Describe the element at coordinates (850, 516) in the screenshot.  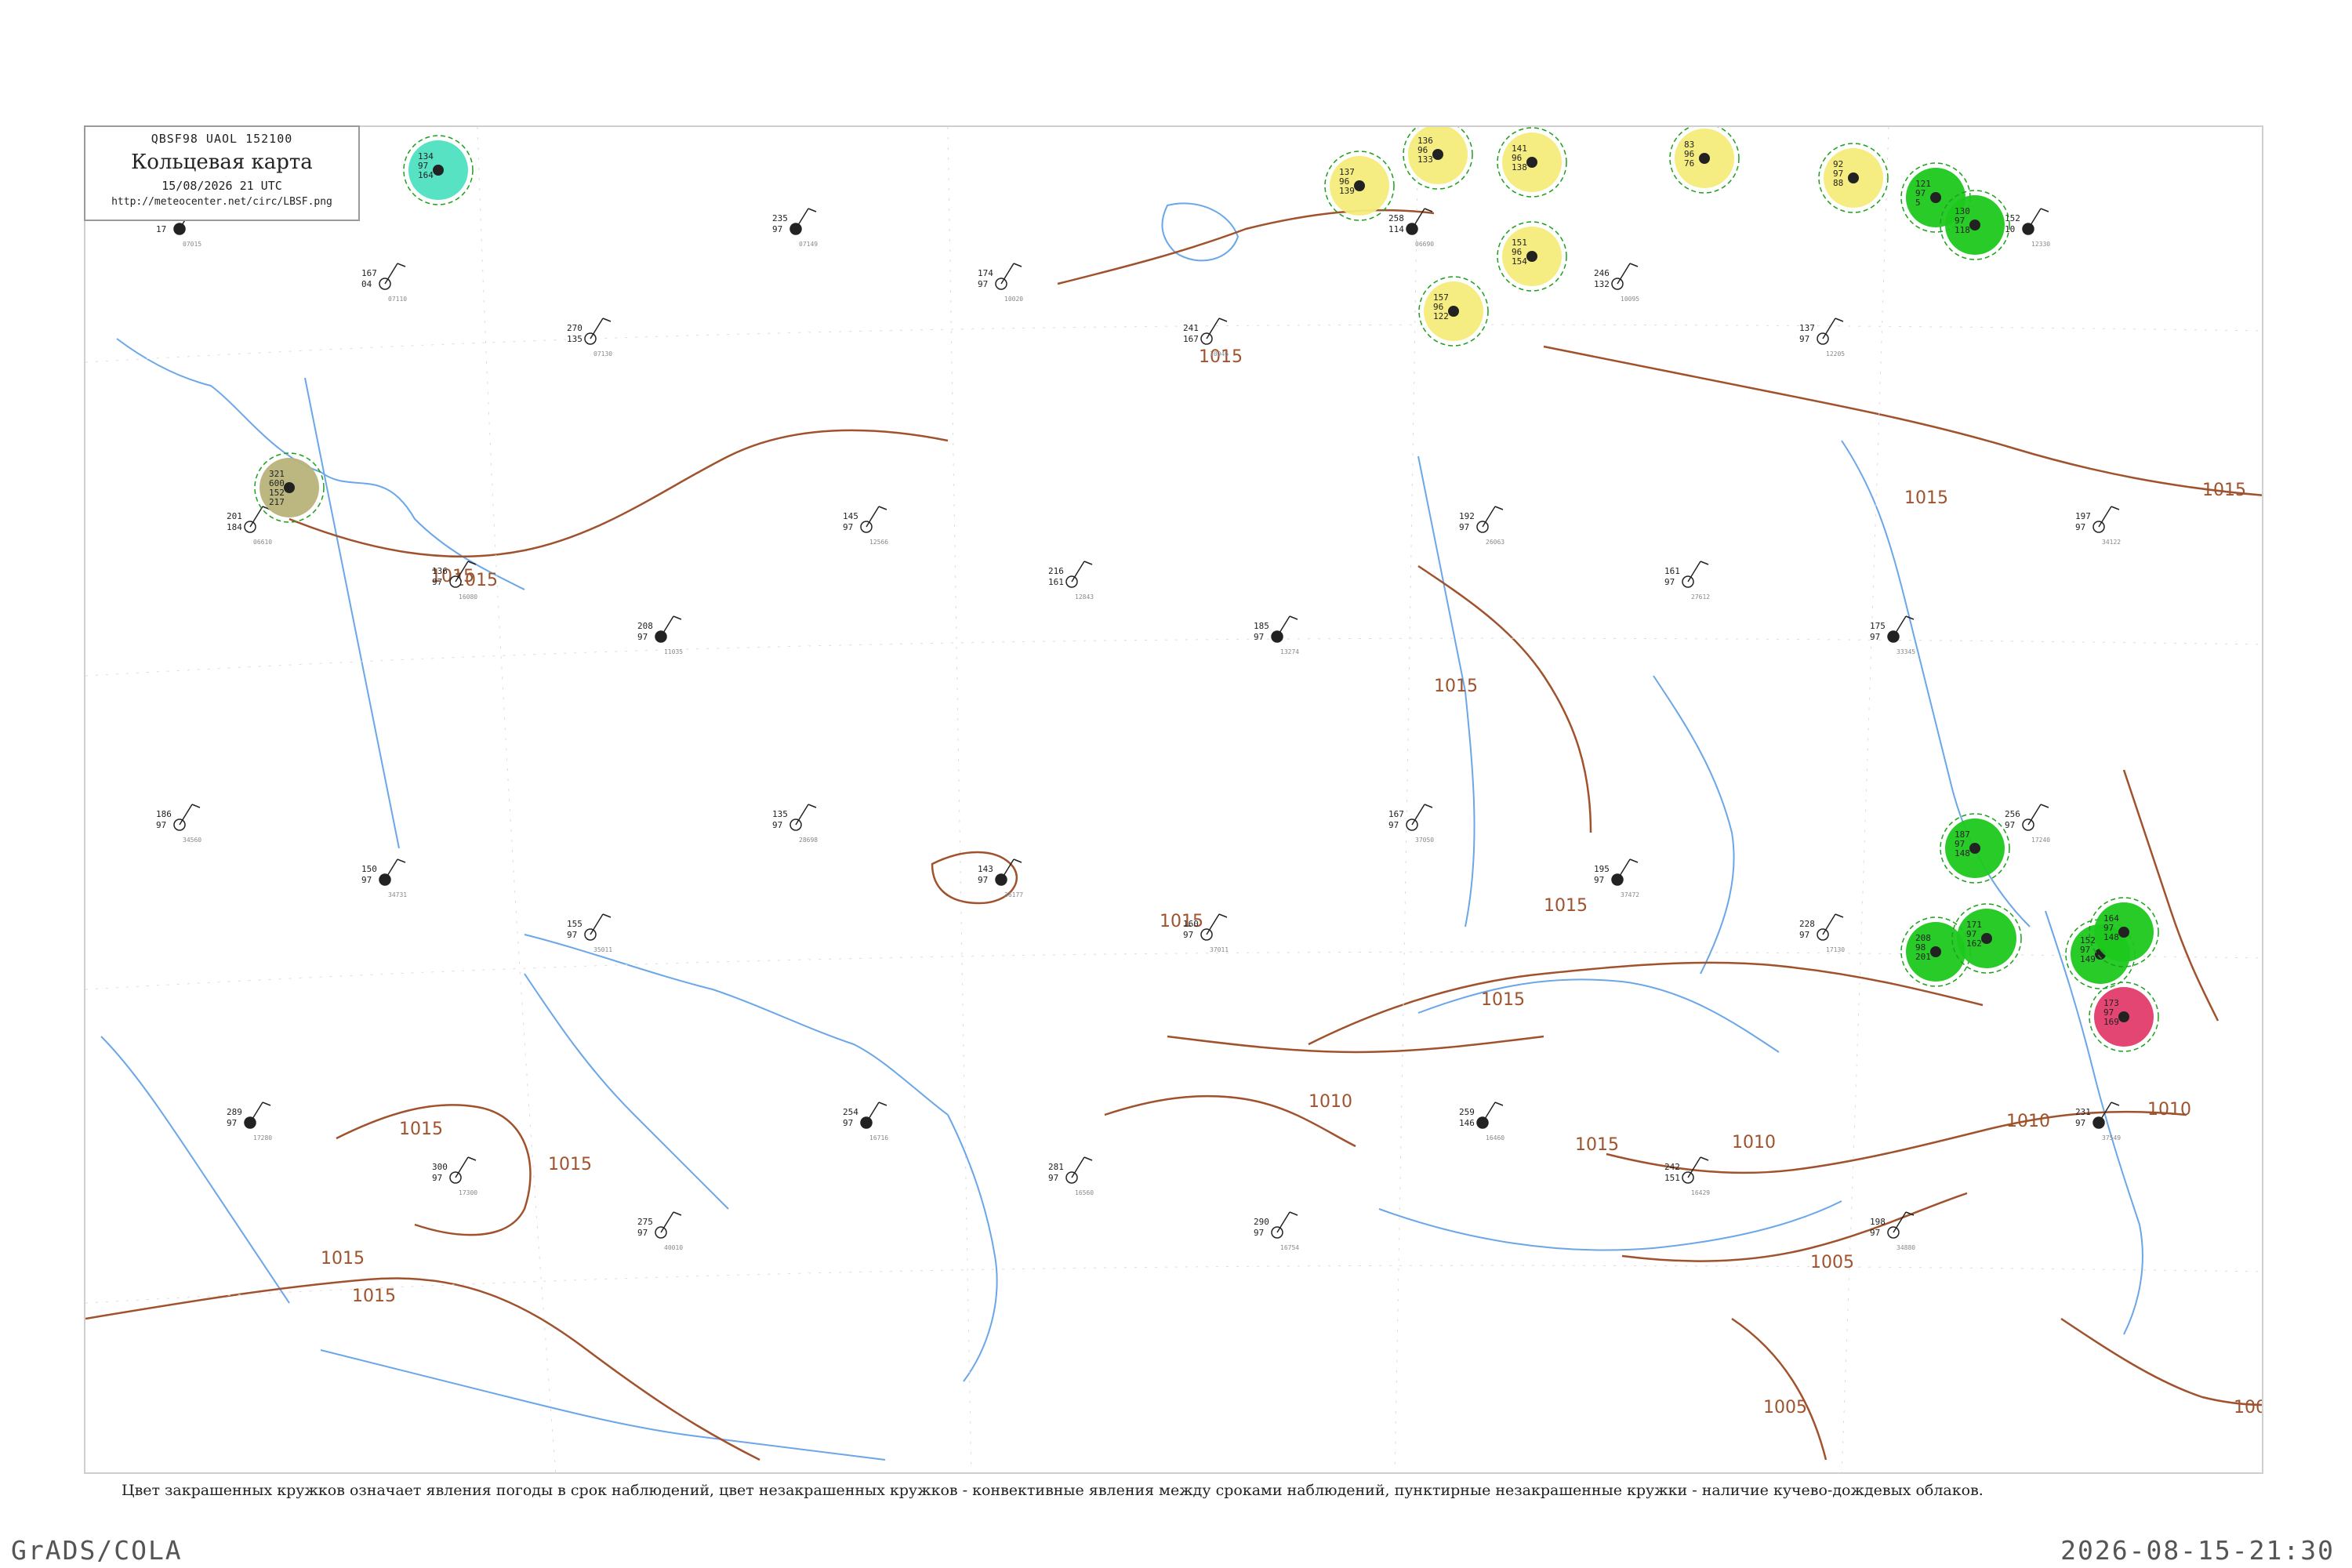
I see `station-temperature: 145` at that location.